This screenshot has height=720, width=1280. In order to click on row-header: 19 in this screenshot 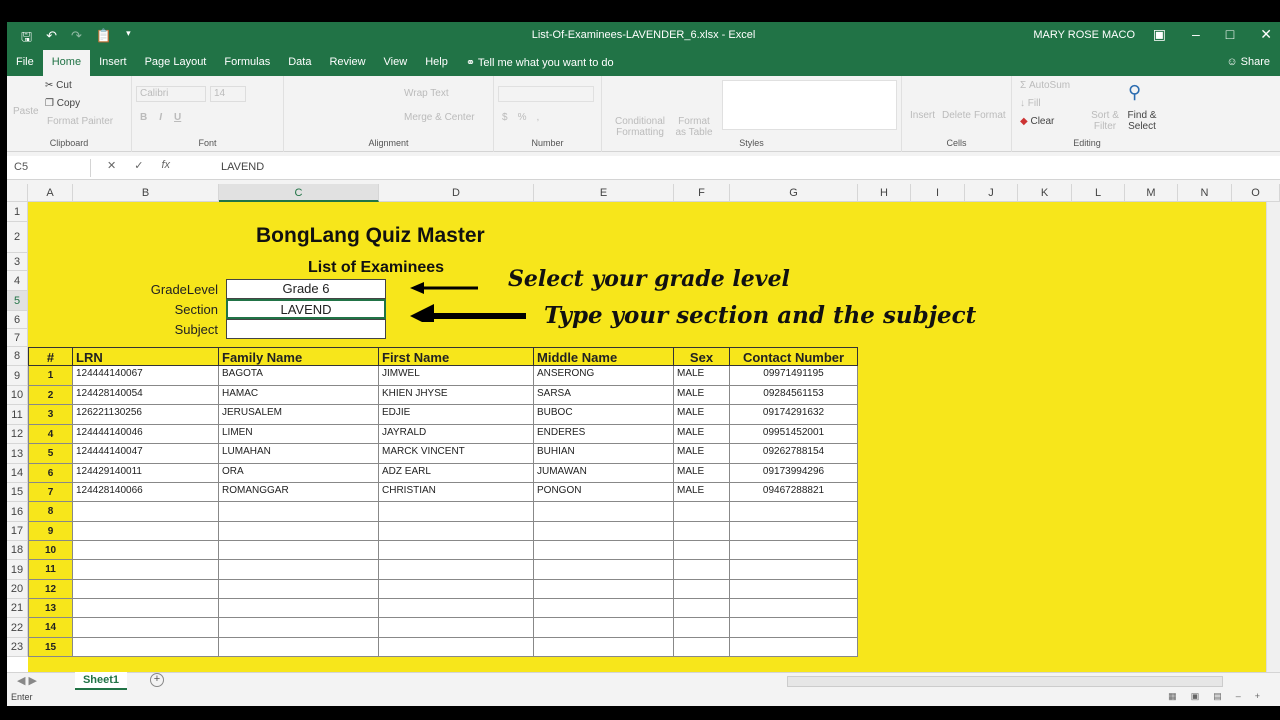, I will do `click(17, 570)`.